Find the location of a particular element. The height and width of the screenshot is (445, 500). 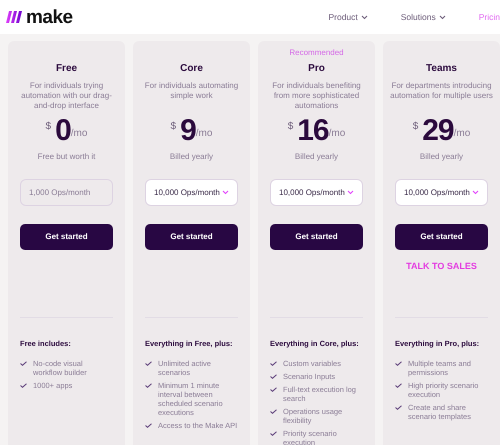

nav-link: Solutions is located at coordinates (423, 17).